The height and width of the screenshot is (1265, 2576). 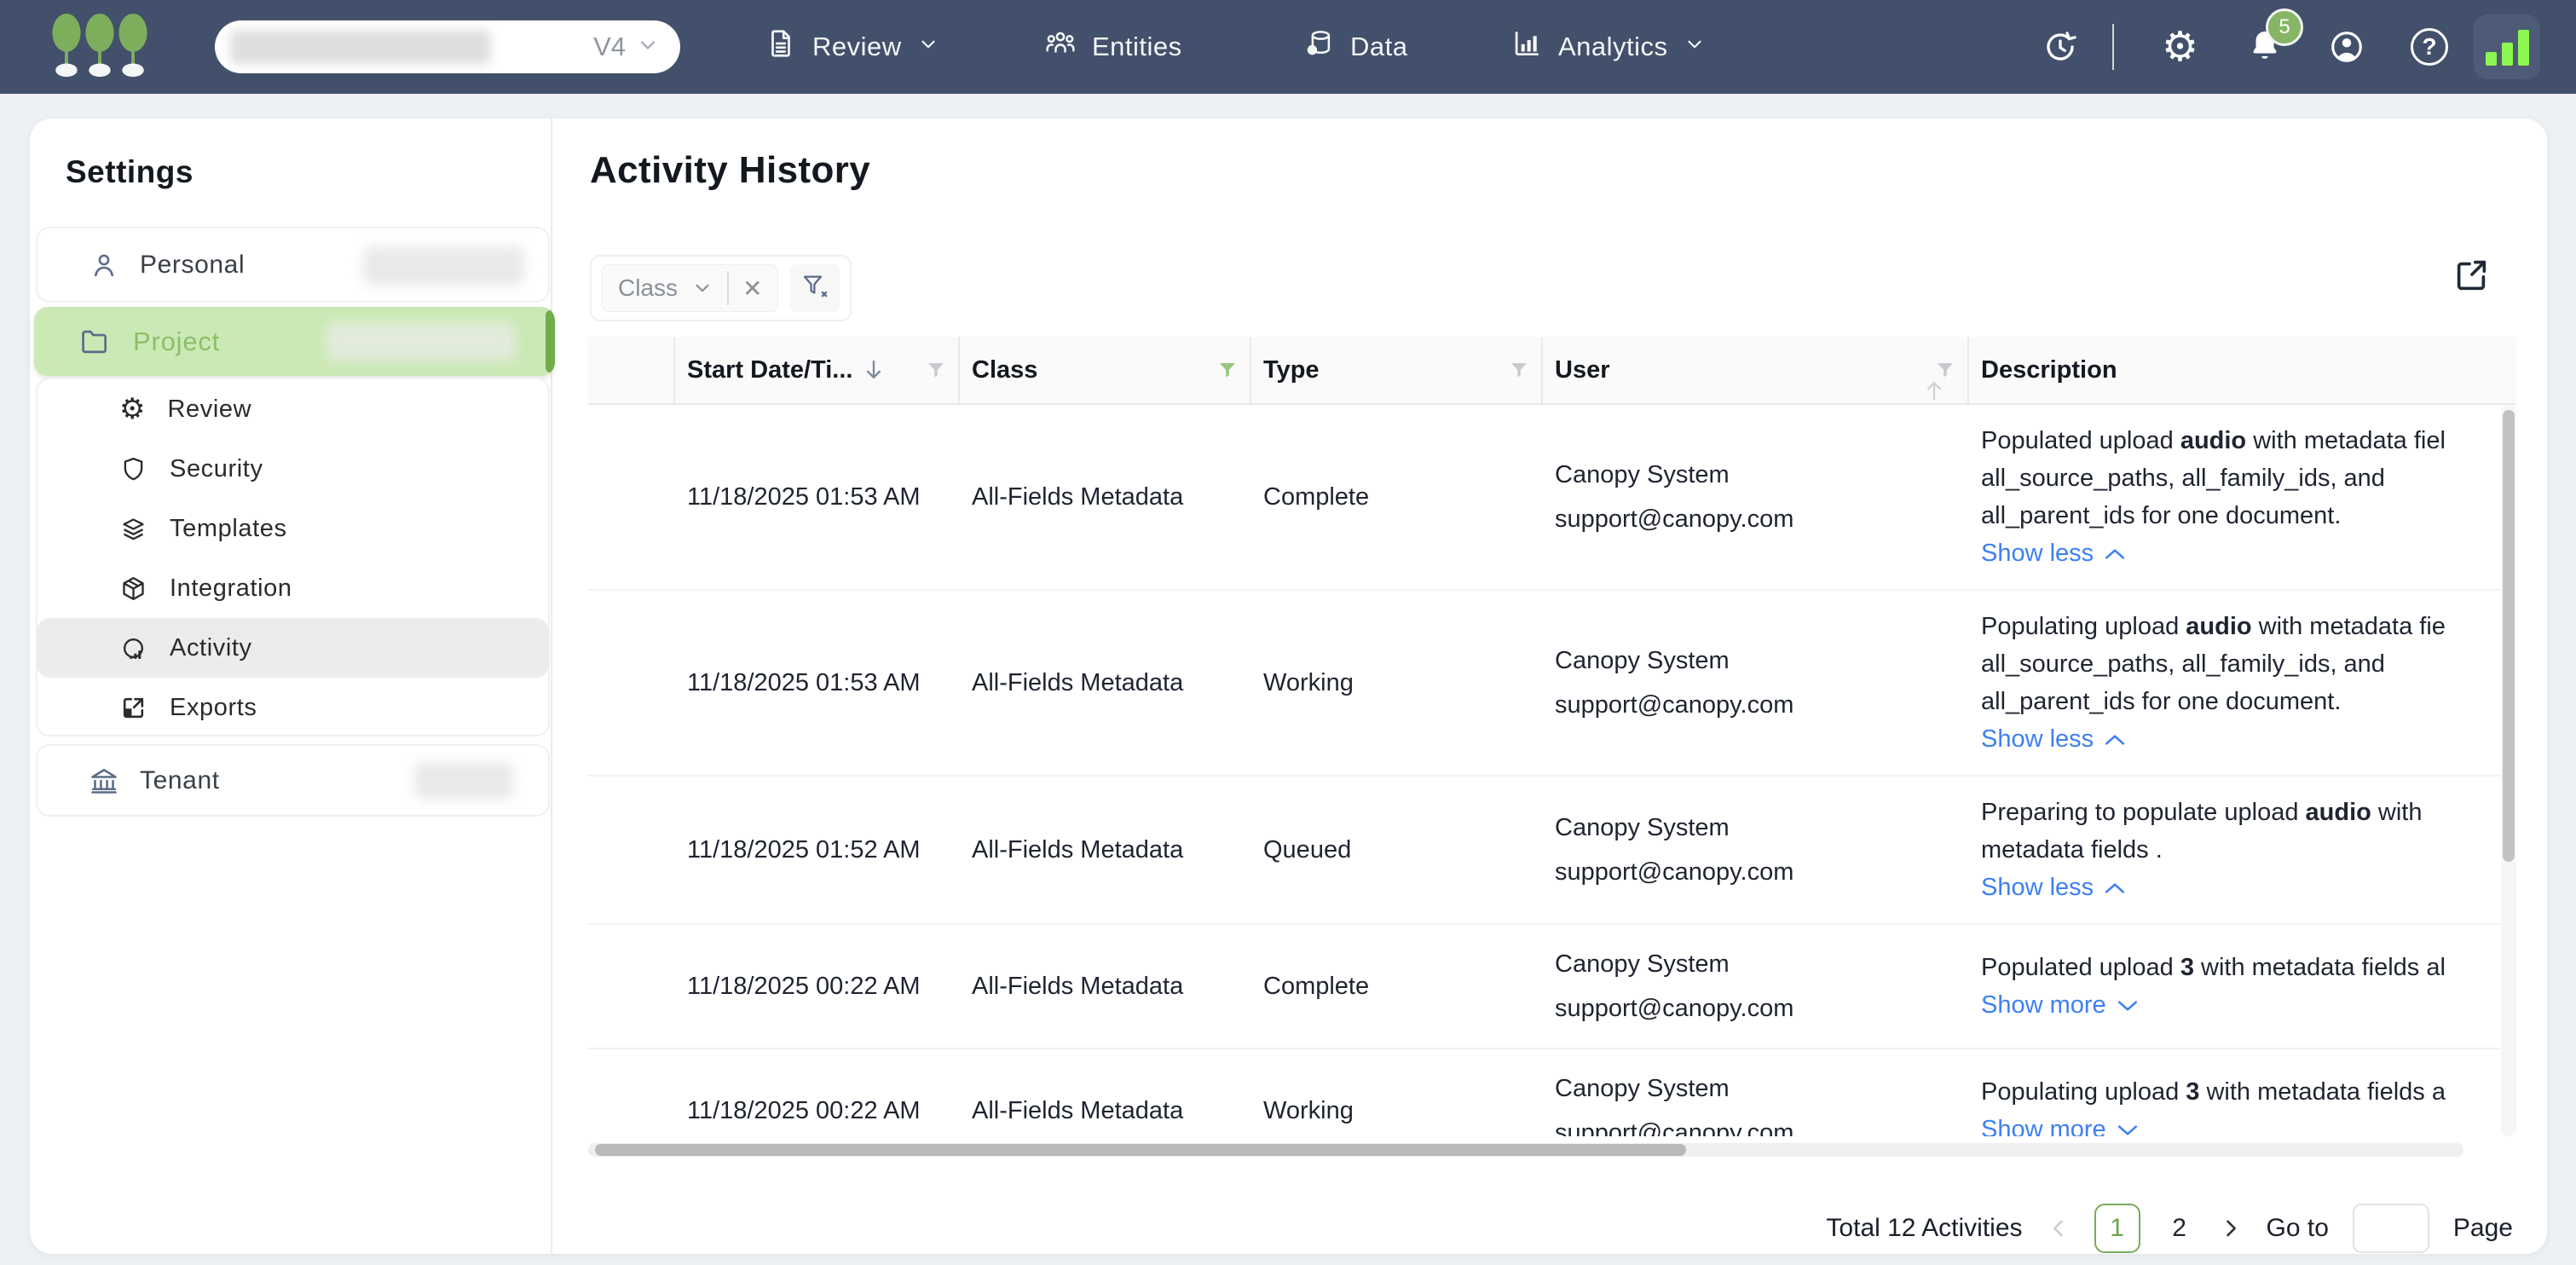 I want to click on sidebar-item-personal: Personal, so click(x=293, y=264).